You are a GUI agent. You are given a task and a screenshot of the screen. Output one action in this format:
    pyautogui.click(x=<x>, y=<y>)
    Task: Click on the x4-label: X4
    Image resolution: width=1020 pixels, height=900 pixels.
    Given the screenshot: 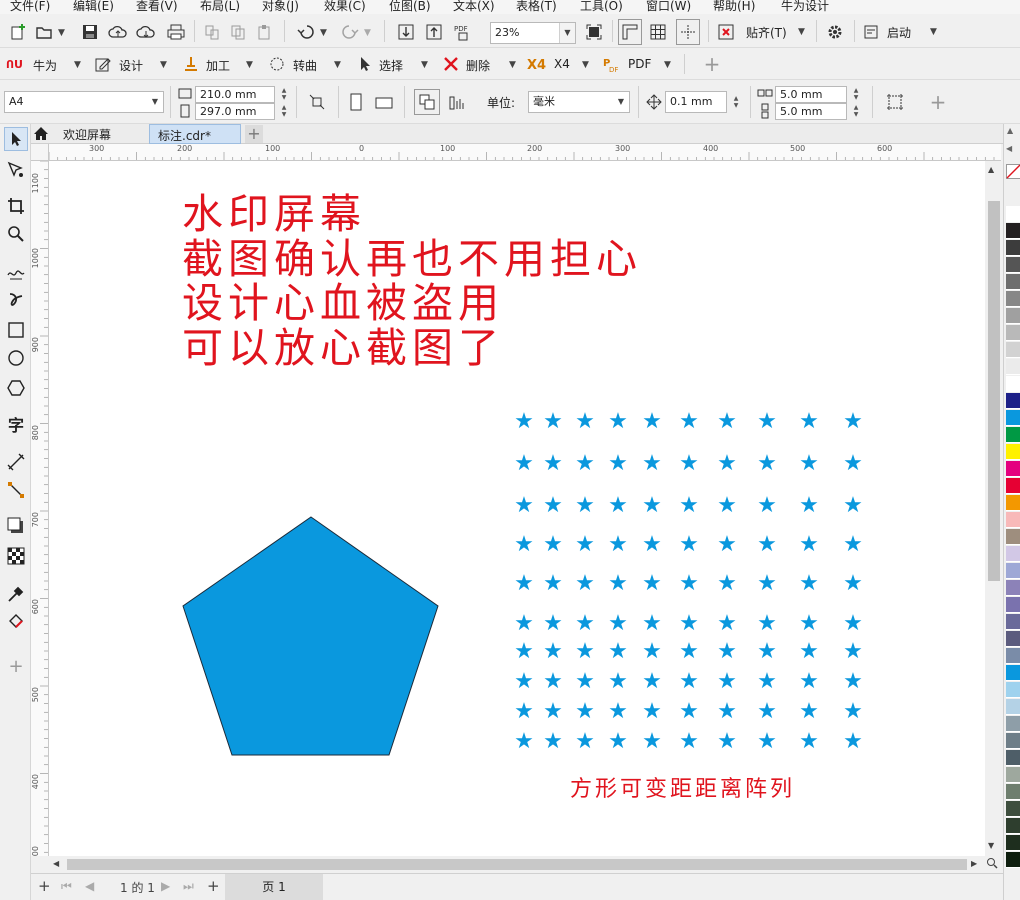 What is the action you would take?
    pyautogui.click(x=562, y=64)
    